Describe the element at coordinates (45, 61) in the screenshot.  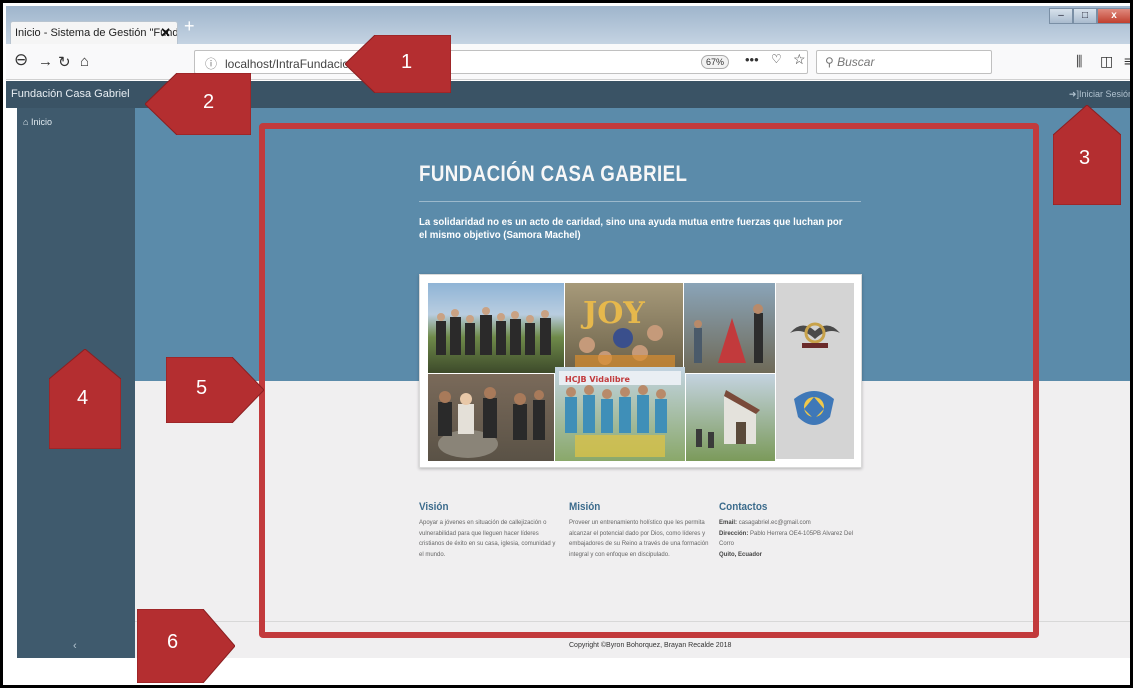
I see `forward-arrow-icon: →` at that location.